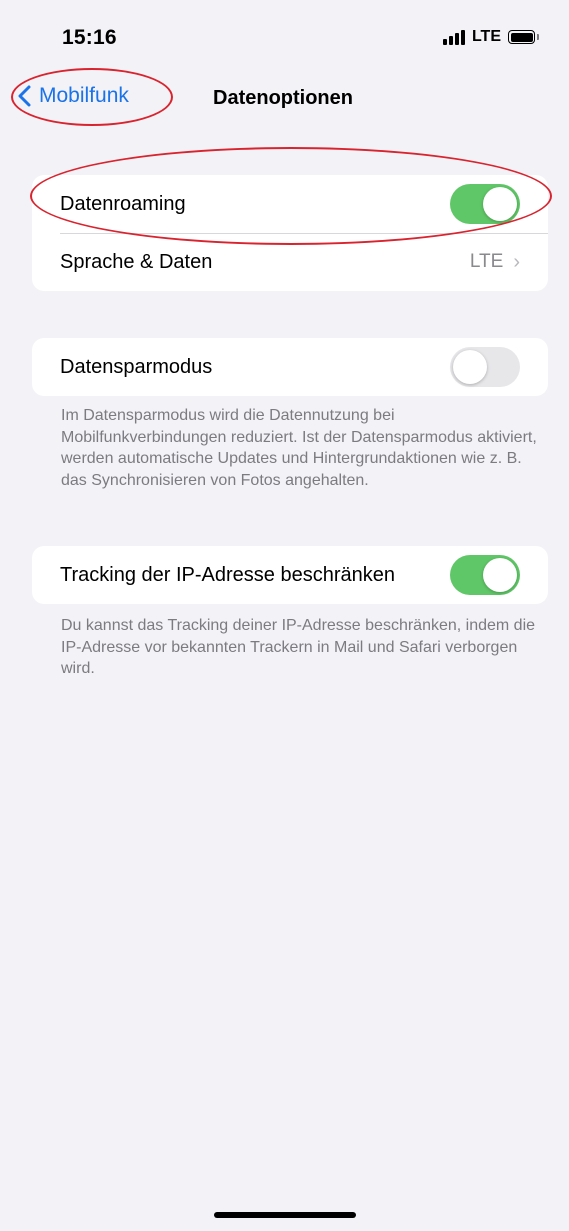 The image size is (569, 1231). Describe the element at coordinates (485, 367) in the screenshot. I see `low-data-toggle` at that location.